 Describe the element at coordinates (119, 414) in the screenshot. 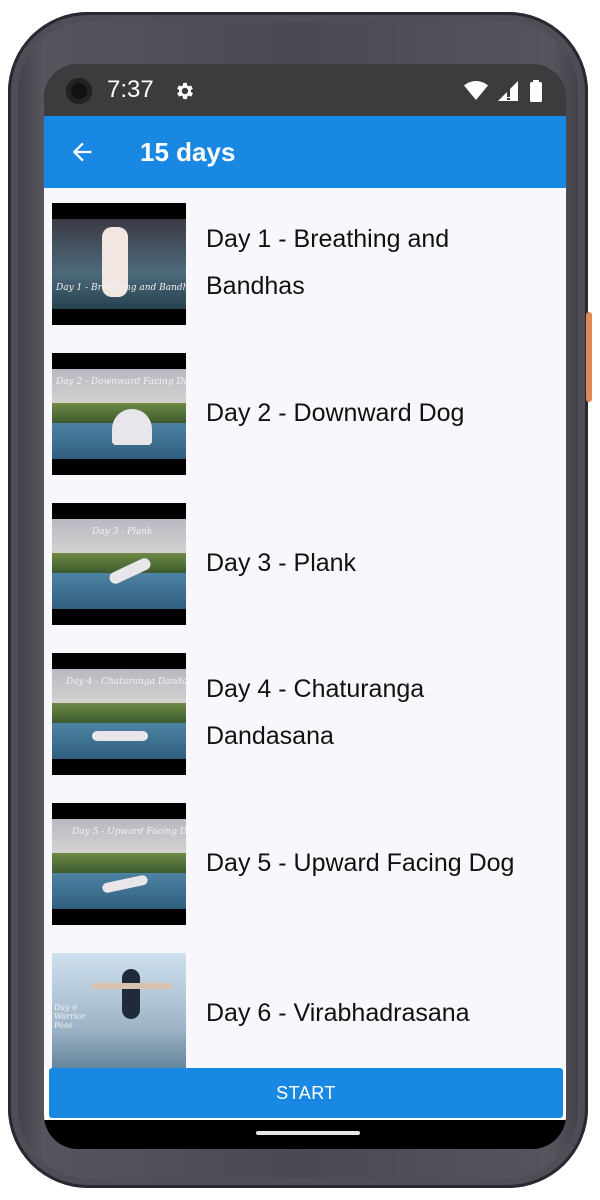

I see `video-thumbnail: Day 2 - Downward Facing Dog` at that location.